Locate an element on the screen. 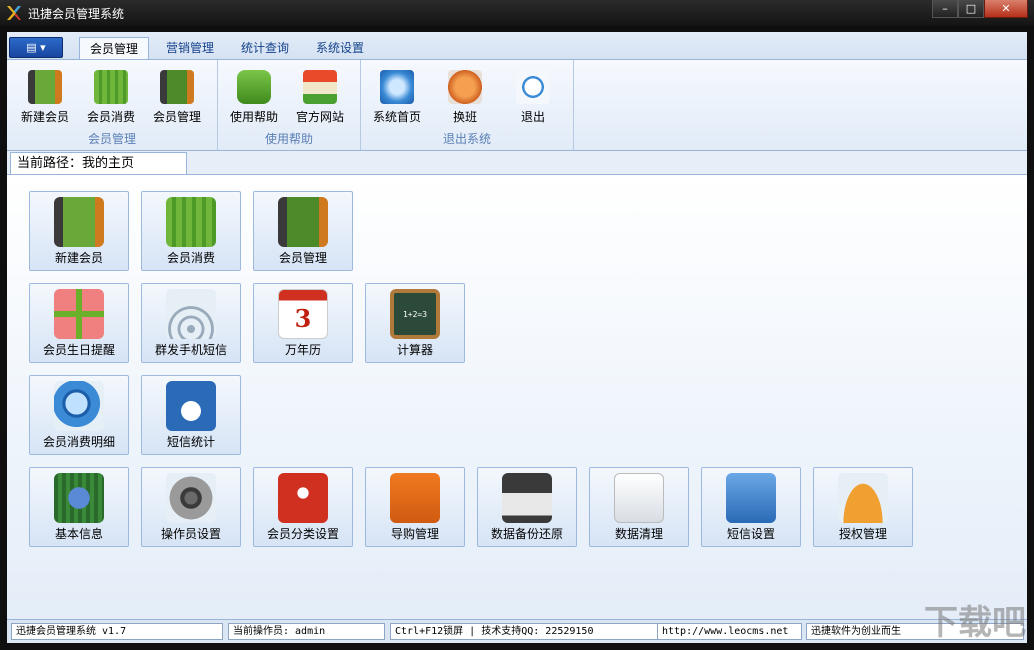 The width and height of the screenshot is (1034, 650). dpad-icon is located at coordinates (191, 498).